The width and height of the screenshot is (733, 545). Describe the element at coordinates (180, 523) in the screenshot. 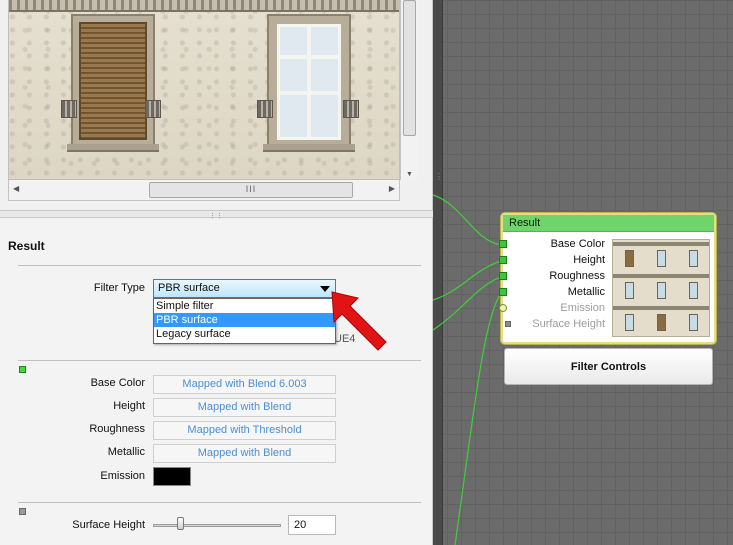

I see `surface-height-slider-thumb` at that location.